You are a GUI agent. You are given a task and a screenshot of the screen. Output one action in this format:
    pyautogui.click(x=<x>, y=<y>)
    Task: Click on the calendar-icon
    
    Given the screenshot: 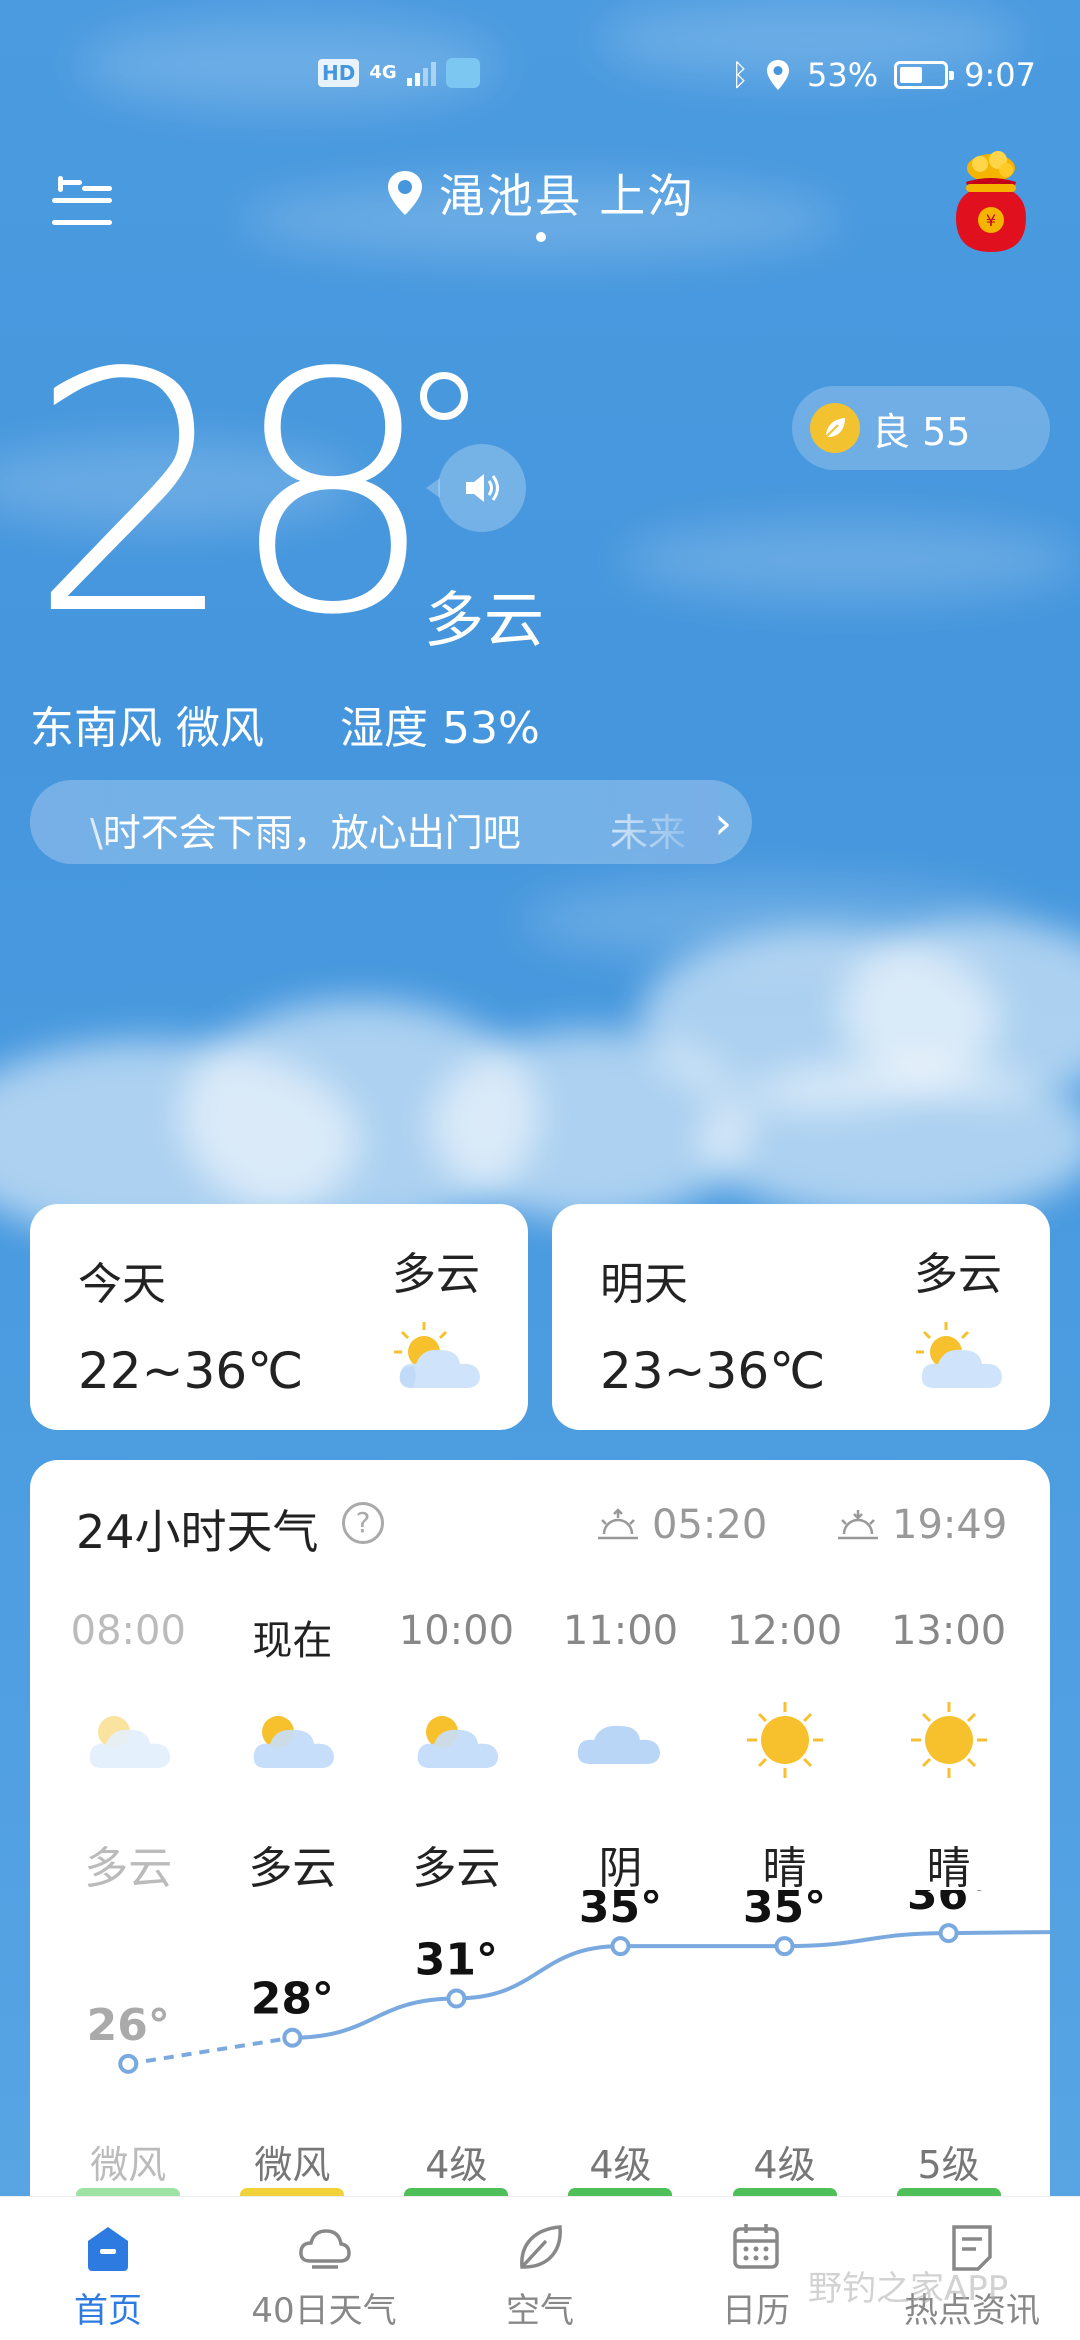 What is the action you would take?
    pyautogui.click(x=756, y=2246)
    